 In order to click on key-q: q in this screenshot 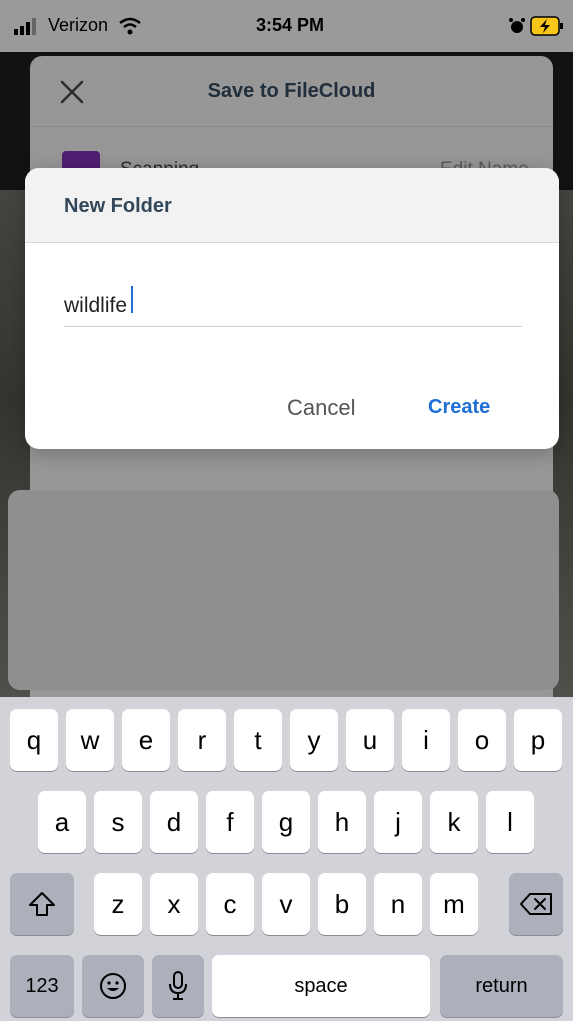, I will do `click(34, 740)`.